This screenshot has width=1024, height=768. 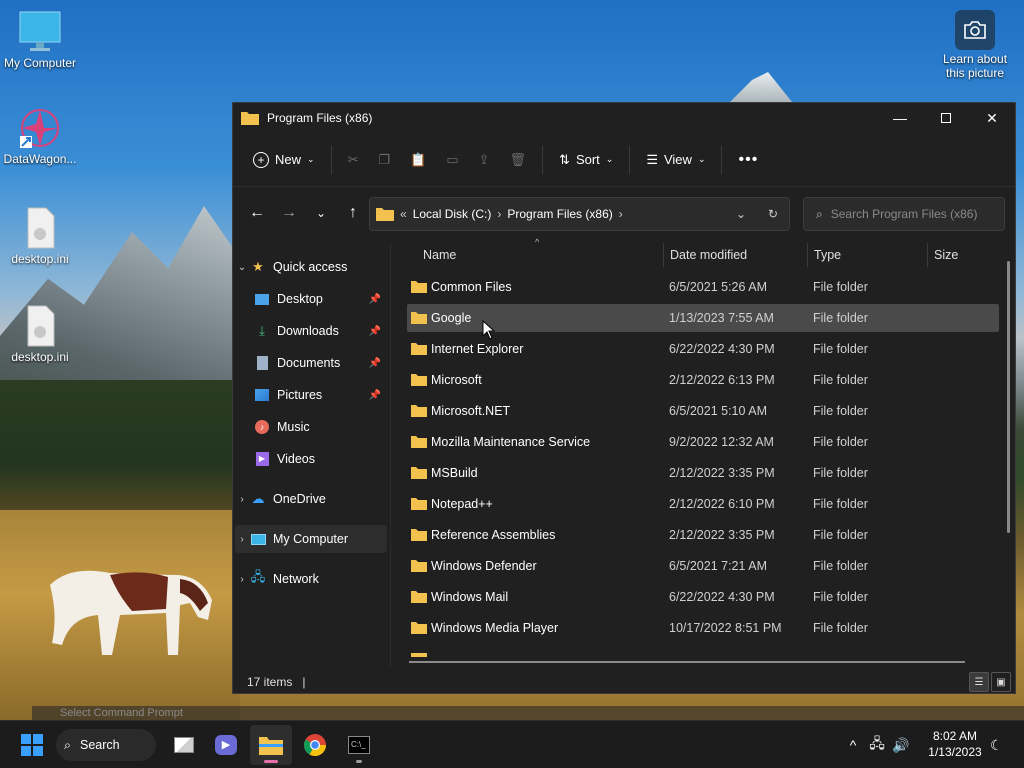 What do you see at coordinates (708, 255) in the screenshot?
I see `column-header-date: Date modified` at bounding box center [708, 255].